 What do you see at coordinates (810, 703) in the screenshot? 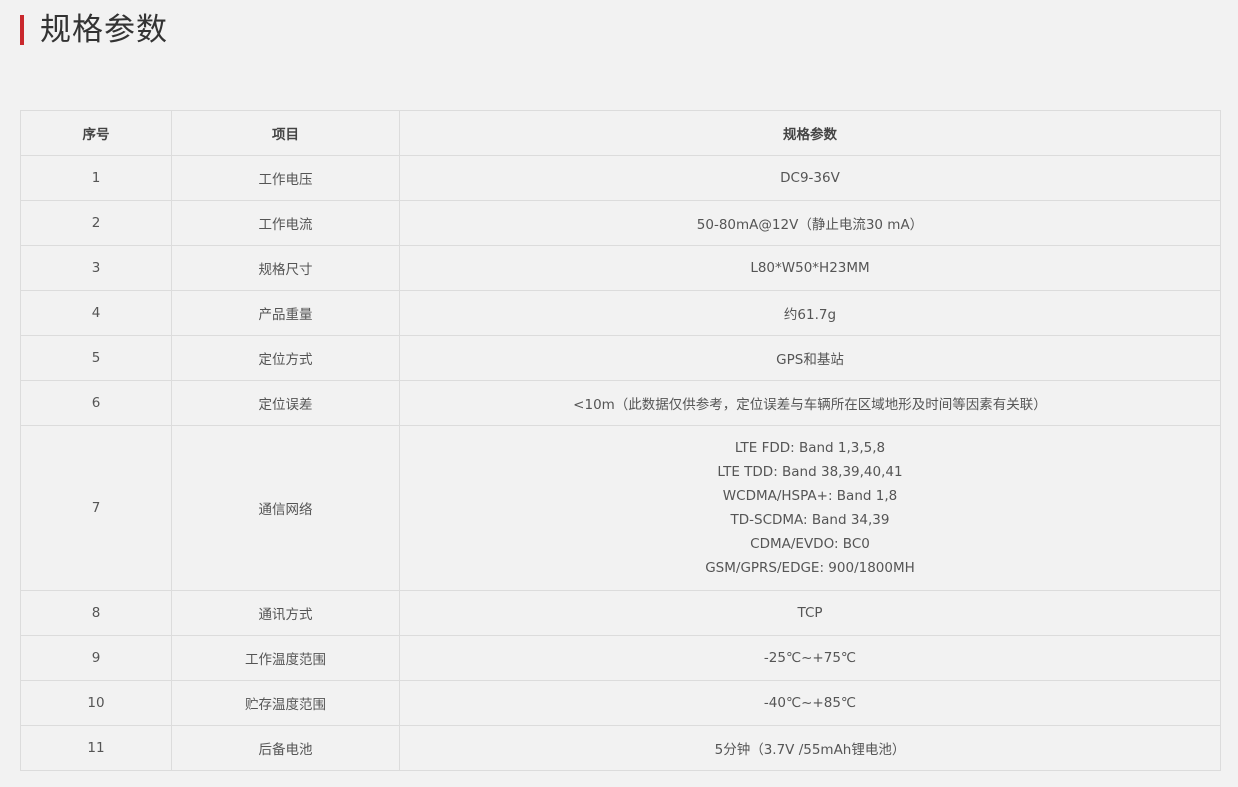
I see `row-spec: -40℃~+85℃` at bounding box center [810, 703].